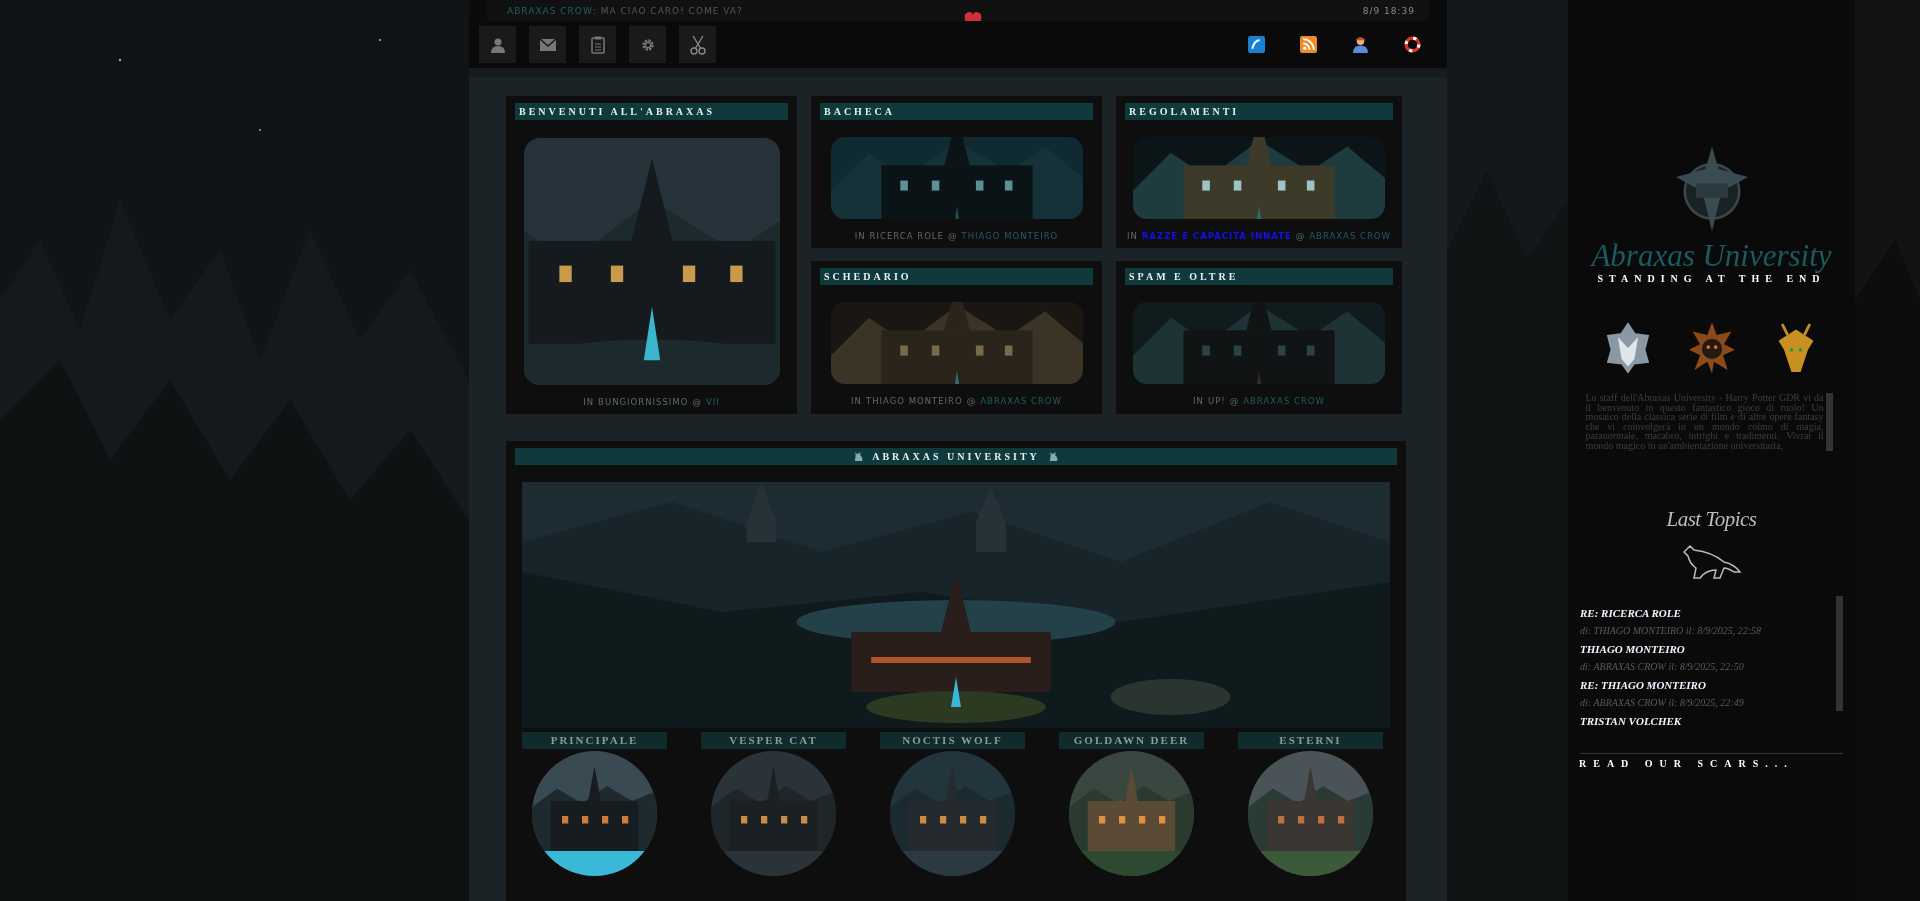 This screenshot has height=901, width=1920. I want to click on topic-meta: di: ABRAXAS CROW il: 8/9/2025, 22:49, so click(1662, 703).